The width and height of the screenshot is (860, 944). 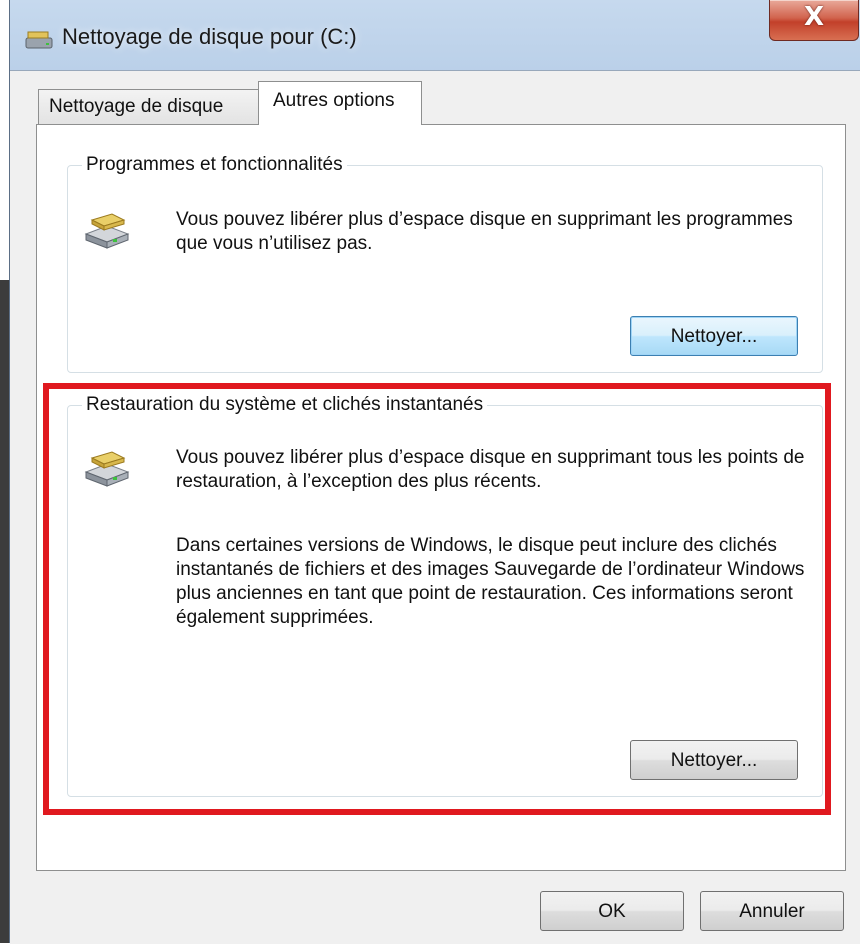 I want to click on cancel-button: Annuler, so click(x=772, y=911).